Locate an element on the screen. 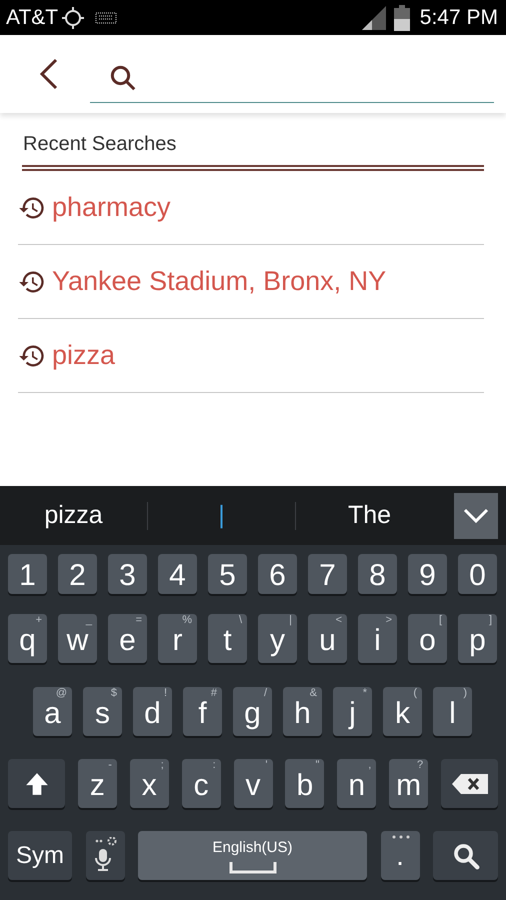  keyboard-key: > i is located at coordinates (377, 638).